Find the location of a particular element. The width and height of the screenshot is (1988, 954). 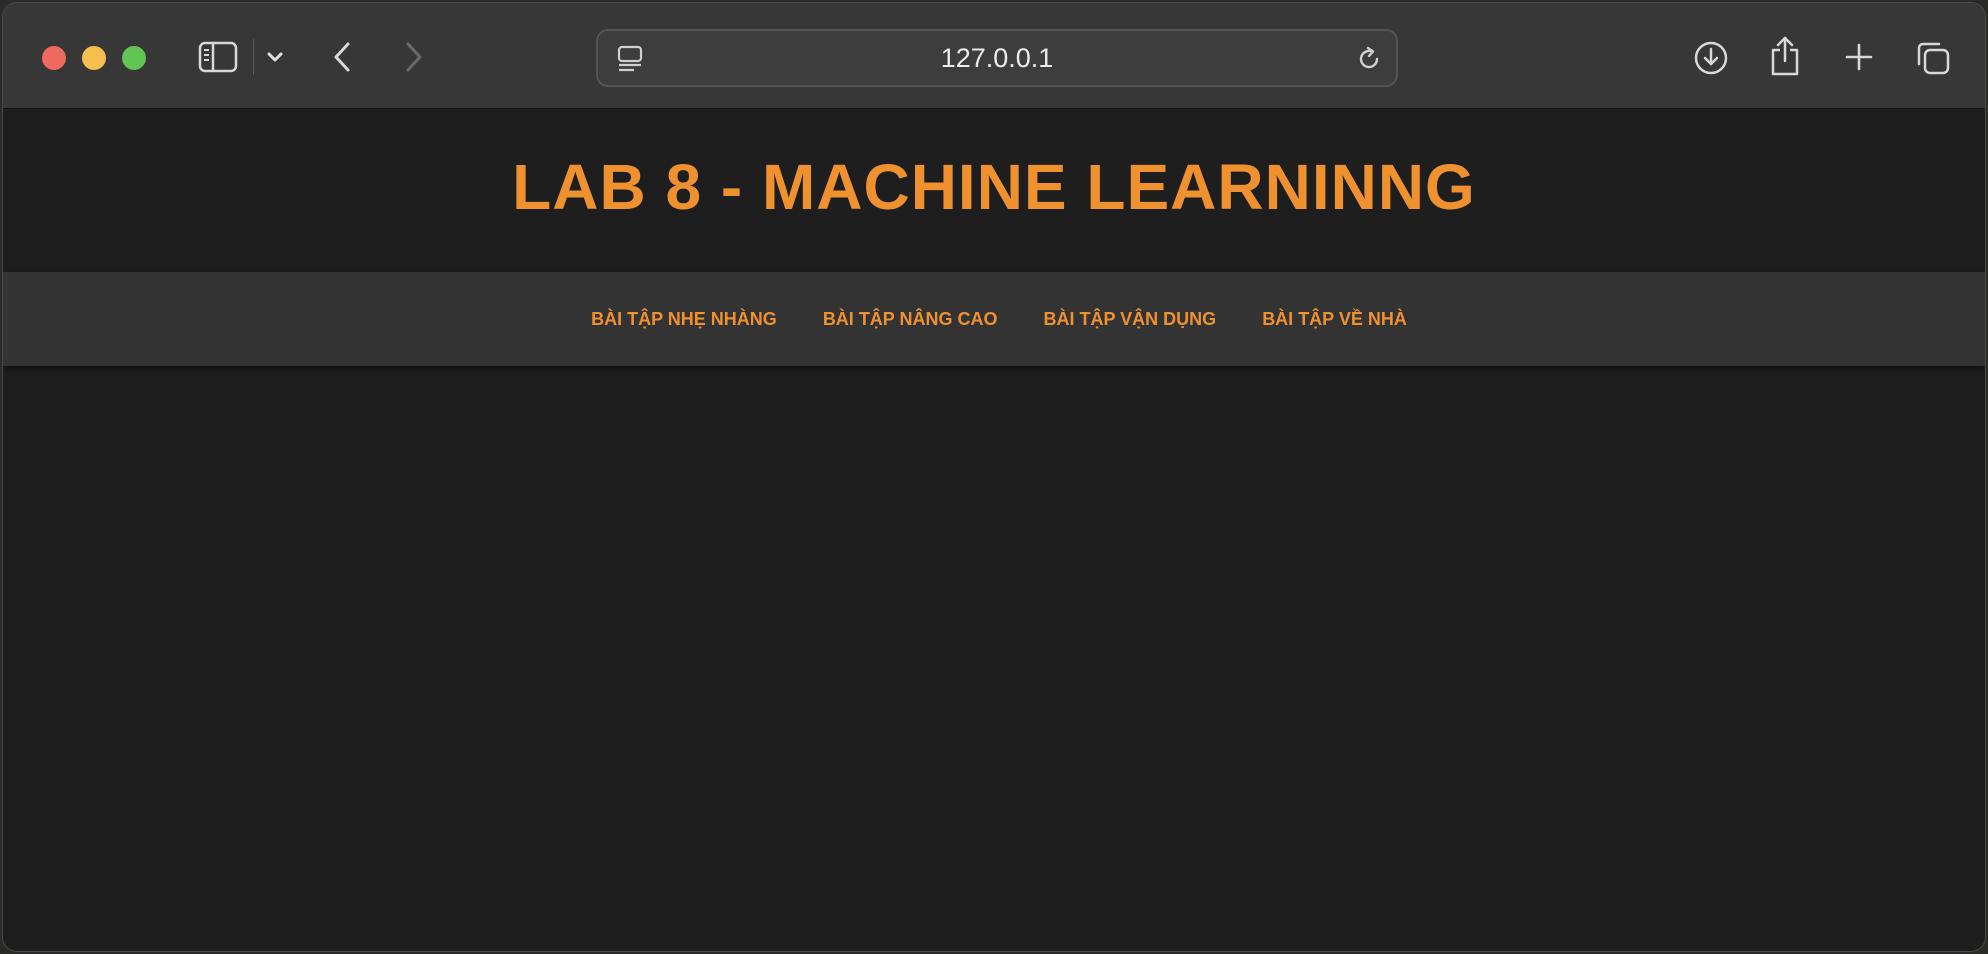

plus-icon is located at coordinates (1859, 57).